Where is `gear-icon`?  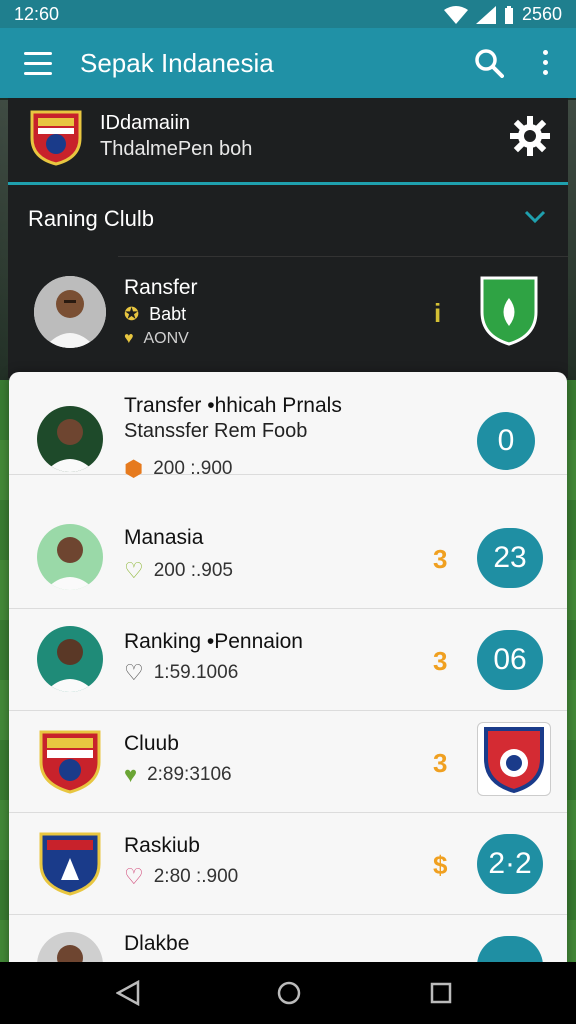
gear-icon is located at coordinates (530, 136).